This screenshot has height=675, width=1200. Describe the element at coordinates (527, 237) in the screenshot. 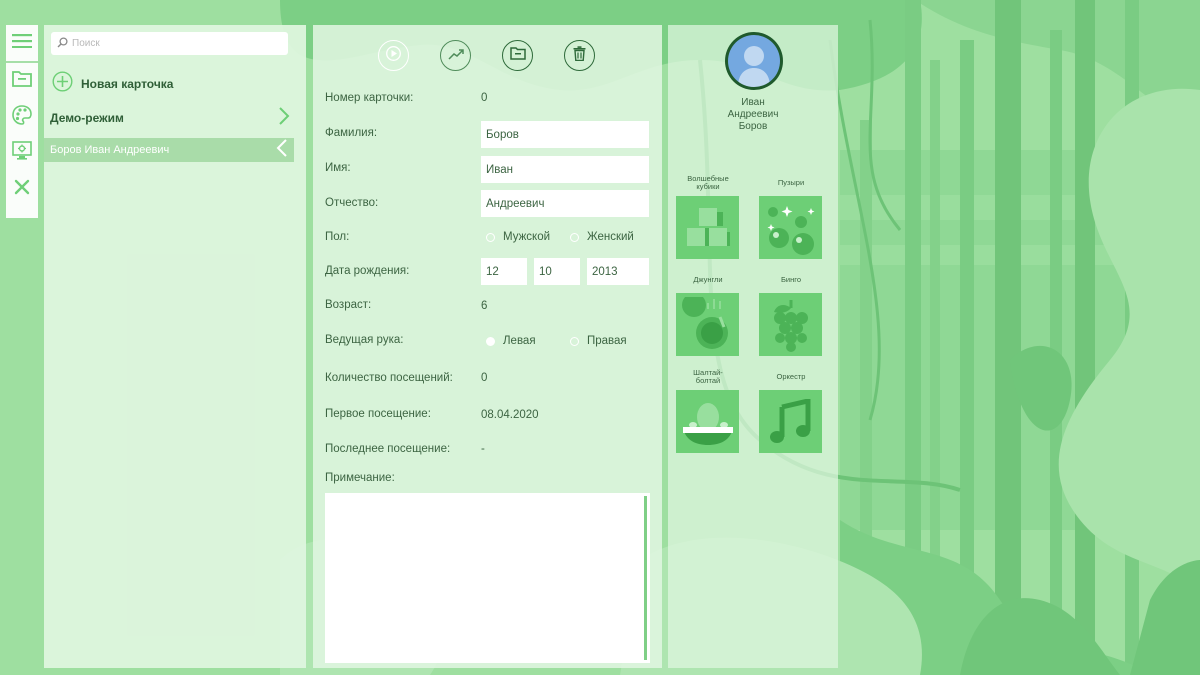

I see `sex-male-label: Мужской` at that location.